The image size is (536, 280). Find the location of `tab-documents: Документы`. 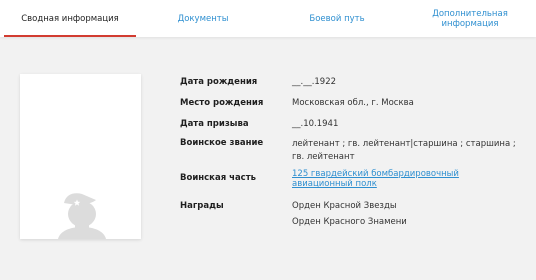

tab-documents: Документы is located at coordinates (203, 18).